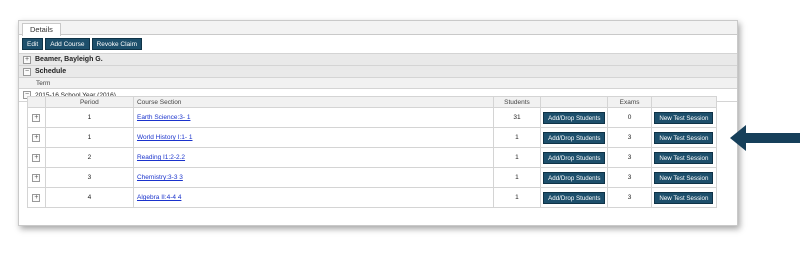 Image resolution: width=804 pixels, height=263 pixels. What do you see at coordinates (313, 177) in the screenshot?
I see `course-section-cell: Chemistry:3-3 3` at bounding box center [313, 177].